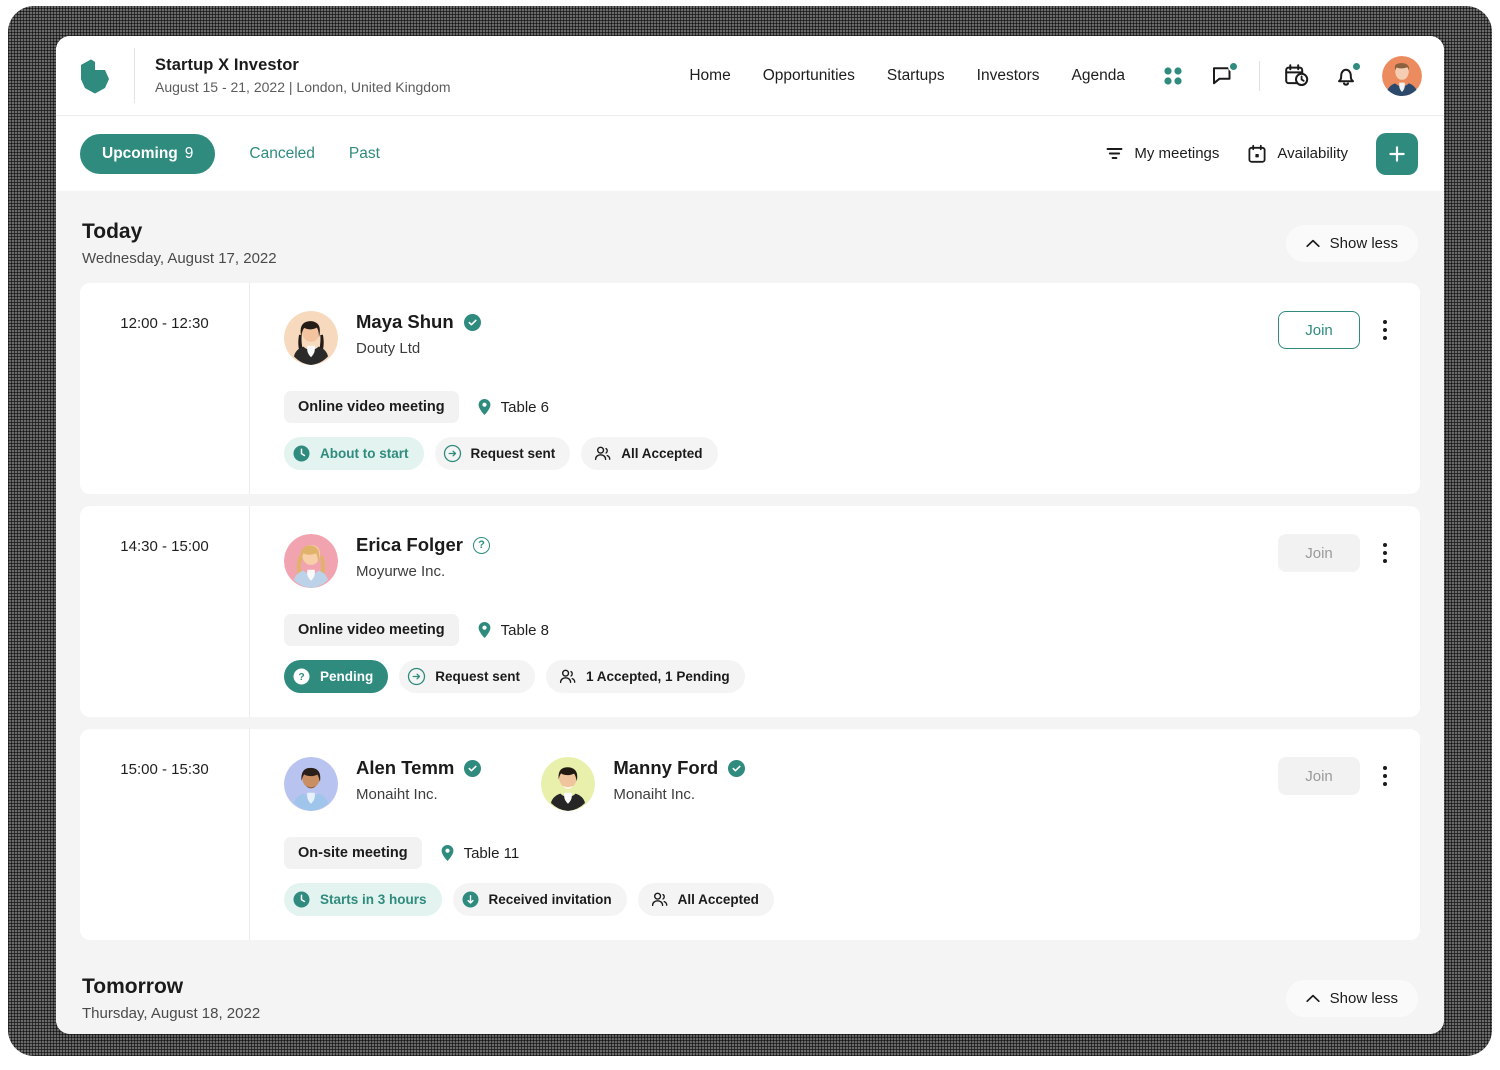 The image size is (1500, 1070). I want to click on status-badge-request: Received invitation, so click(539, 899).